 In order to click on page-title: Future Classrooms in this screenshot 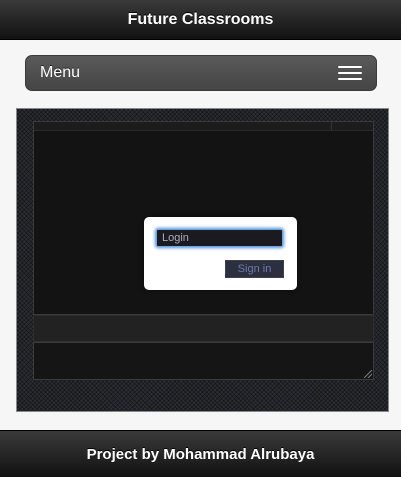, I will do `click(200, 19)`.